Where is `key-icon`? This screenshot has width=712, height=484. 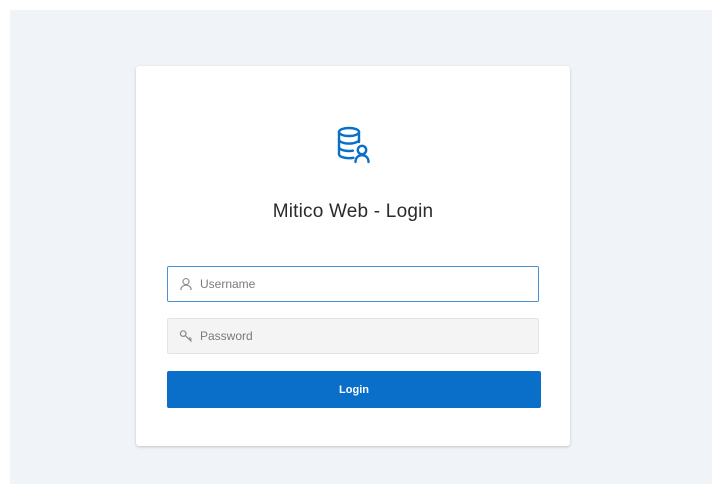
key-icon is located at coordinates (186, 336).